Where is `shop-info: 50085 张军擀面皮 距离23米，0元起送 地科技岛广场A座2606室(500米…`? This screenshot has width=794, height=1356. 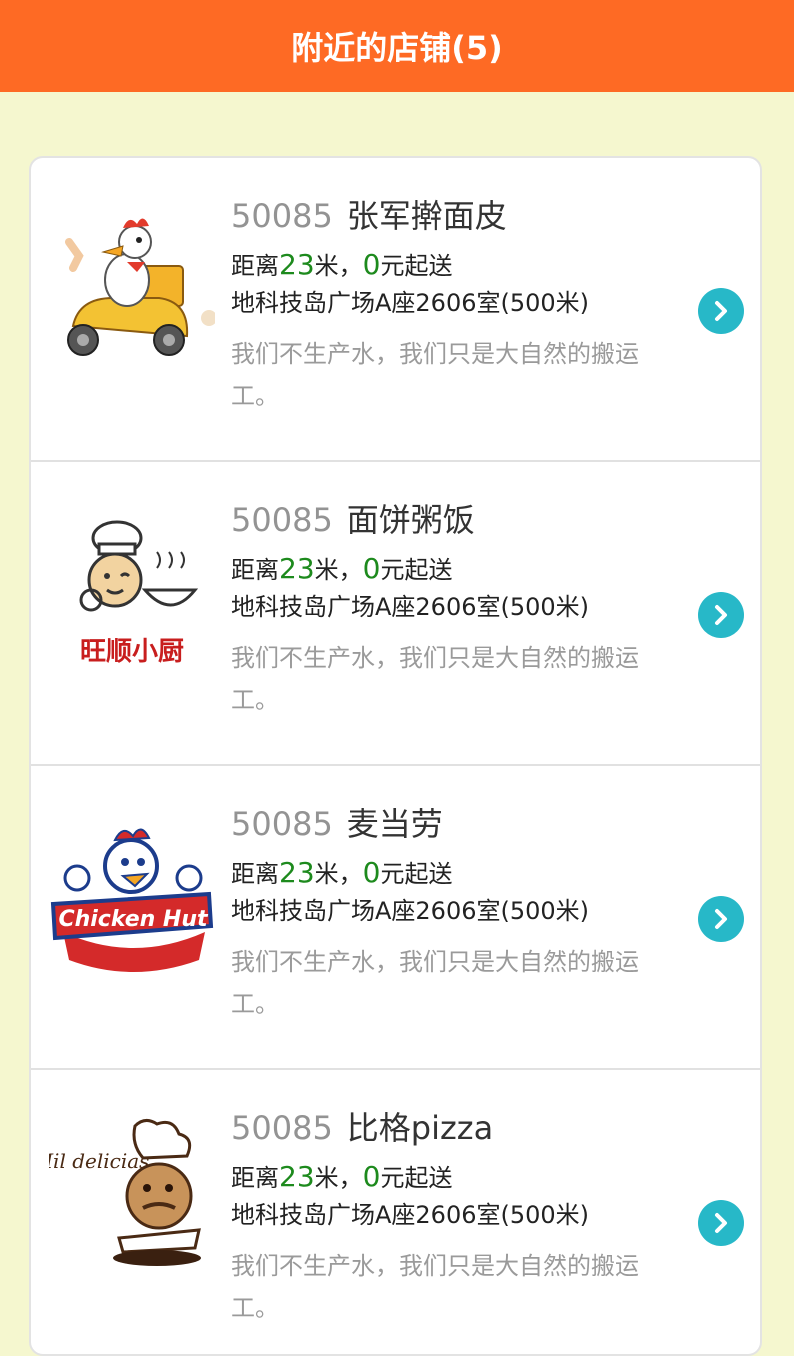 shop-info: 50085 张军擀面皮 距离23米，0元起送 地科技岛广场A座2606室(500米… is located at coordinates (446, 304).